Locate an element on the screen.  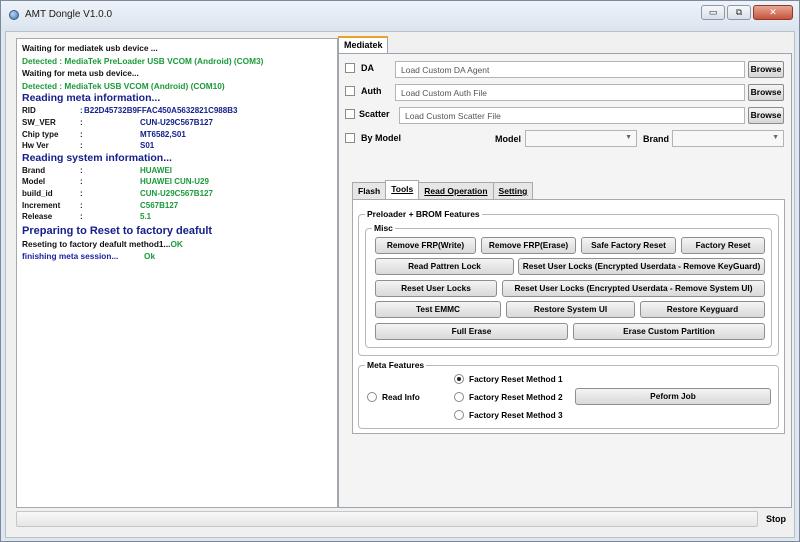
system-value: HUAWEI CUN-U29 is located at coordinates (174, 182).